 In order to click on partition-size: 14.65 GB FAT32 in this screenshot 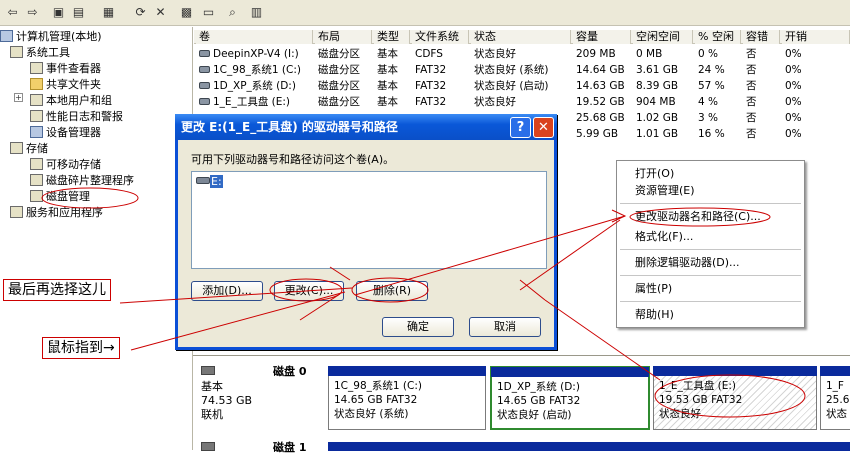, I will do `click(539, 401)`.